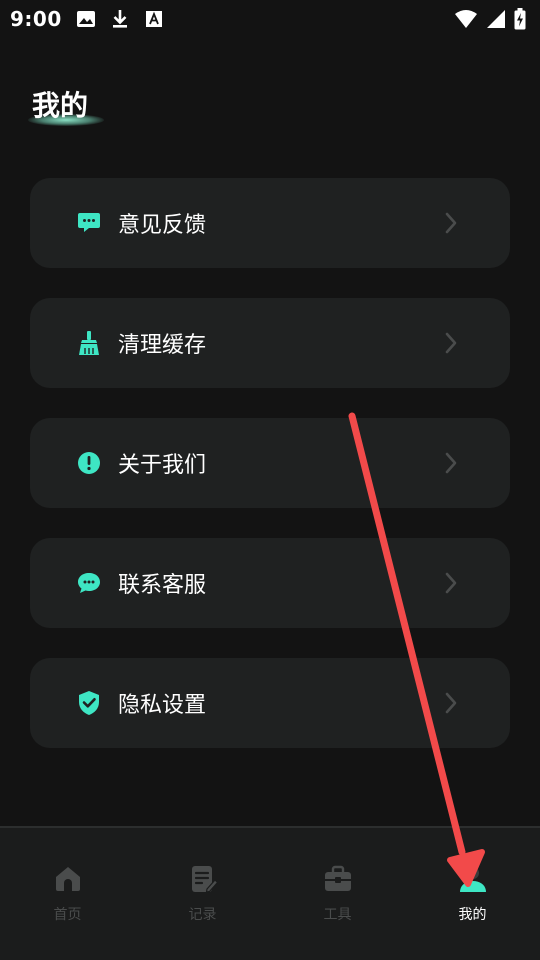 This screenshot has width=540, height=960. Describe the element at coordinates (472, 915) in the screenshot. I see `nav-label: 我的` at that location.